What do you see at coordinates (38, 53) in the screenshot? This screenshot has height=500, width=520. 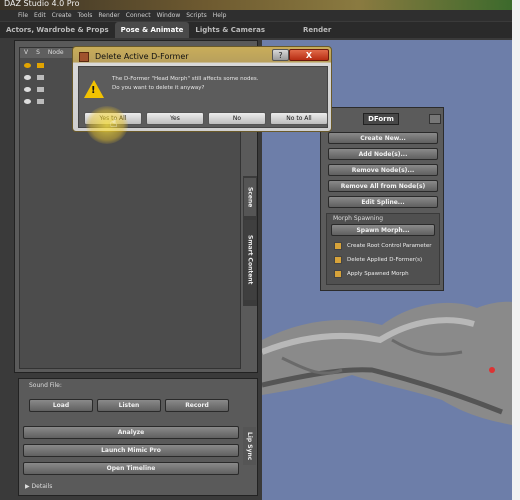 I see `column-selectable: S` at bounding box center [38, 53].